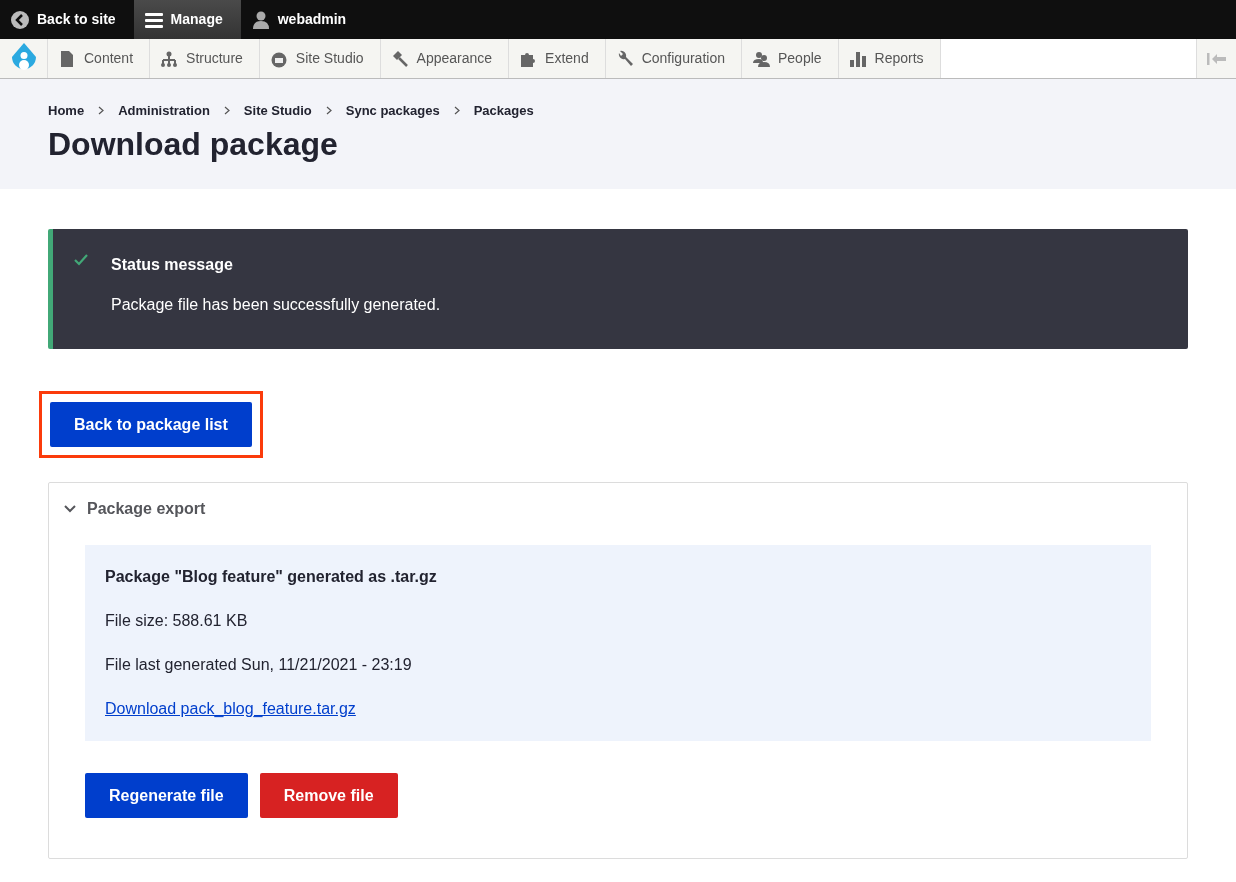 Image resolution: width=1236 pixels, height=882 pixels. I want to click on action-button: Regenerate file, so click(166, 796).